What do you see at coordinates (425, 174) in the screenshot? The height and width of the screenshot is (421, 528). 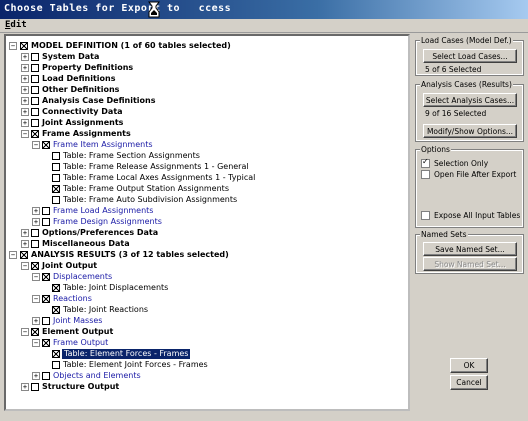 I see `open-file-after-export-checkbox` at bounding box center [425, 174].